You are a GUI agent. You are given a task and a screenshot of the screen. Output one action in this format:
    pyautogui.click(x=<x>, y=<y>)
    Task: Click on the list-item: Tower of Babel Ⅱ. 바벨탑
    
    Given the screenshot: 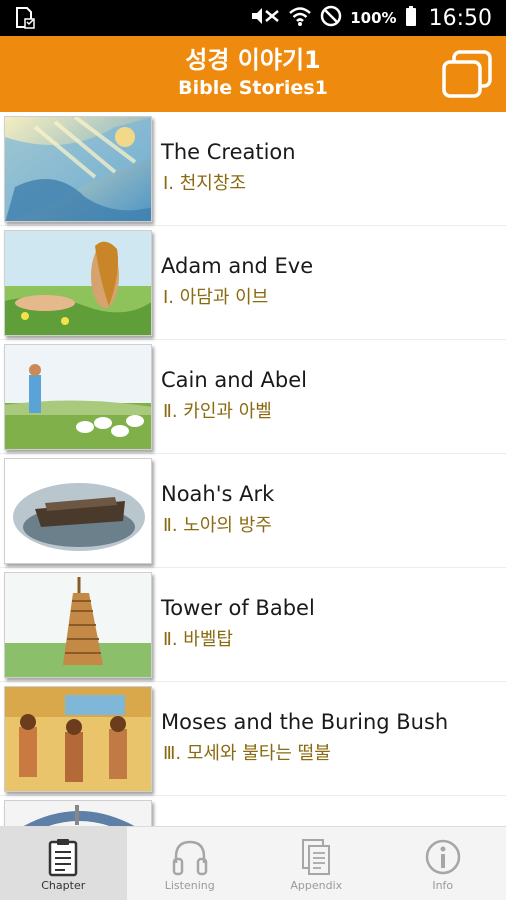 What is the action you would take?
    pyautogui.click(x=253, y=625)
    